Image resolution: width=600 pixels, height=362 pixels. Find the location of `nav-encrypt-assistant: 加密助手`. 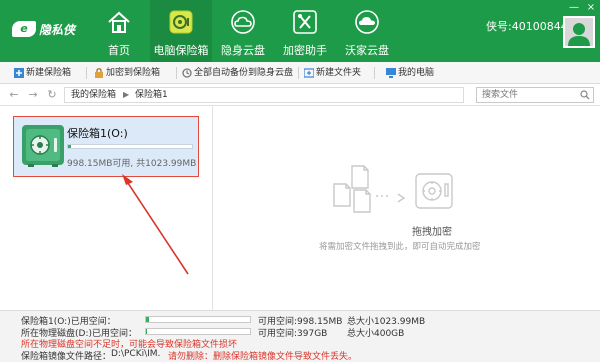

nav-encrypt-assistant: 加密助手 is located at coordinates (305, 31).